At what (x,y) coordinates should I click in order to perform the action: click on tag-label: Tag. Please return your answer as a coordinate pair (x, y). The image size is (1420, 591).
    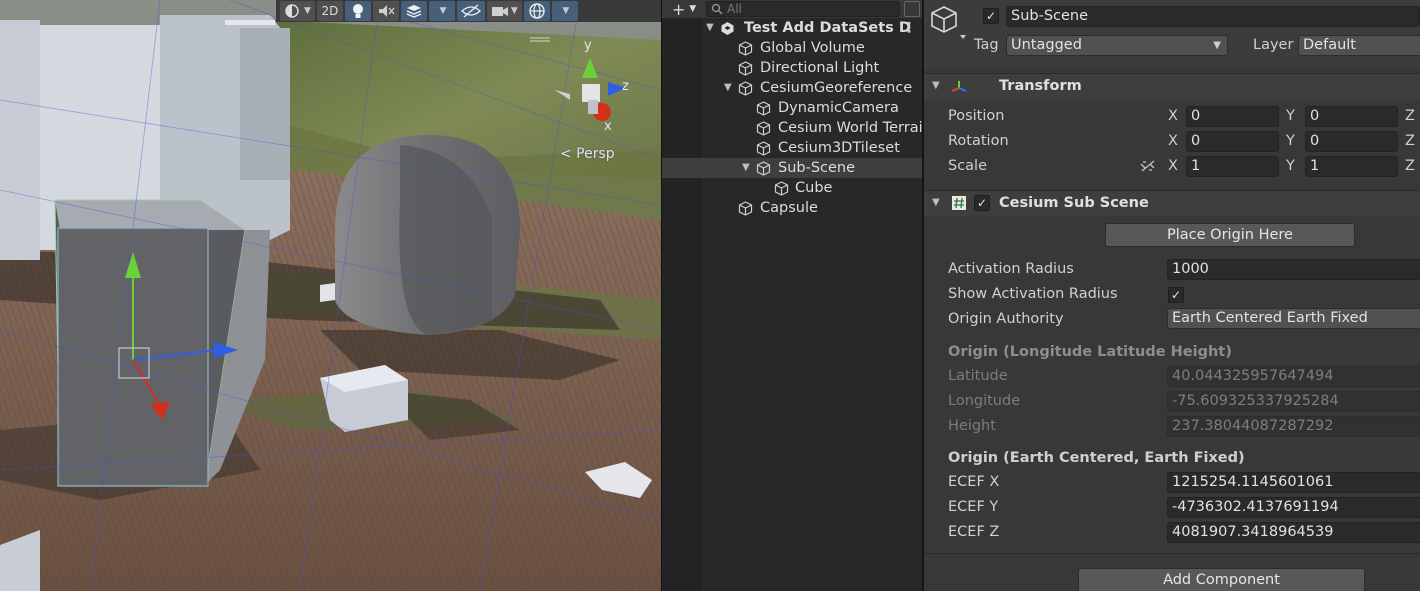
    Looking at the image, I should click on (986, 45).